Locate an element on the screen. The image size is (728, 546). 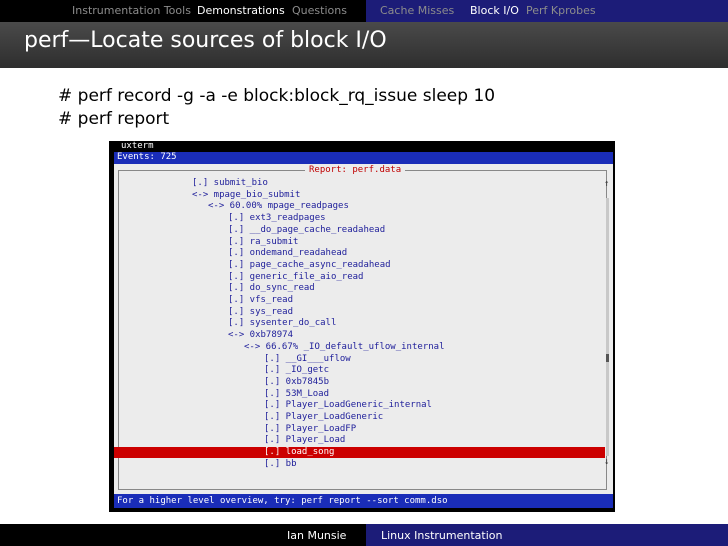
callgraph-symbol: [.] _IO_getc is located at coordinates (297, 370).